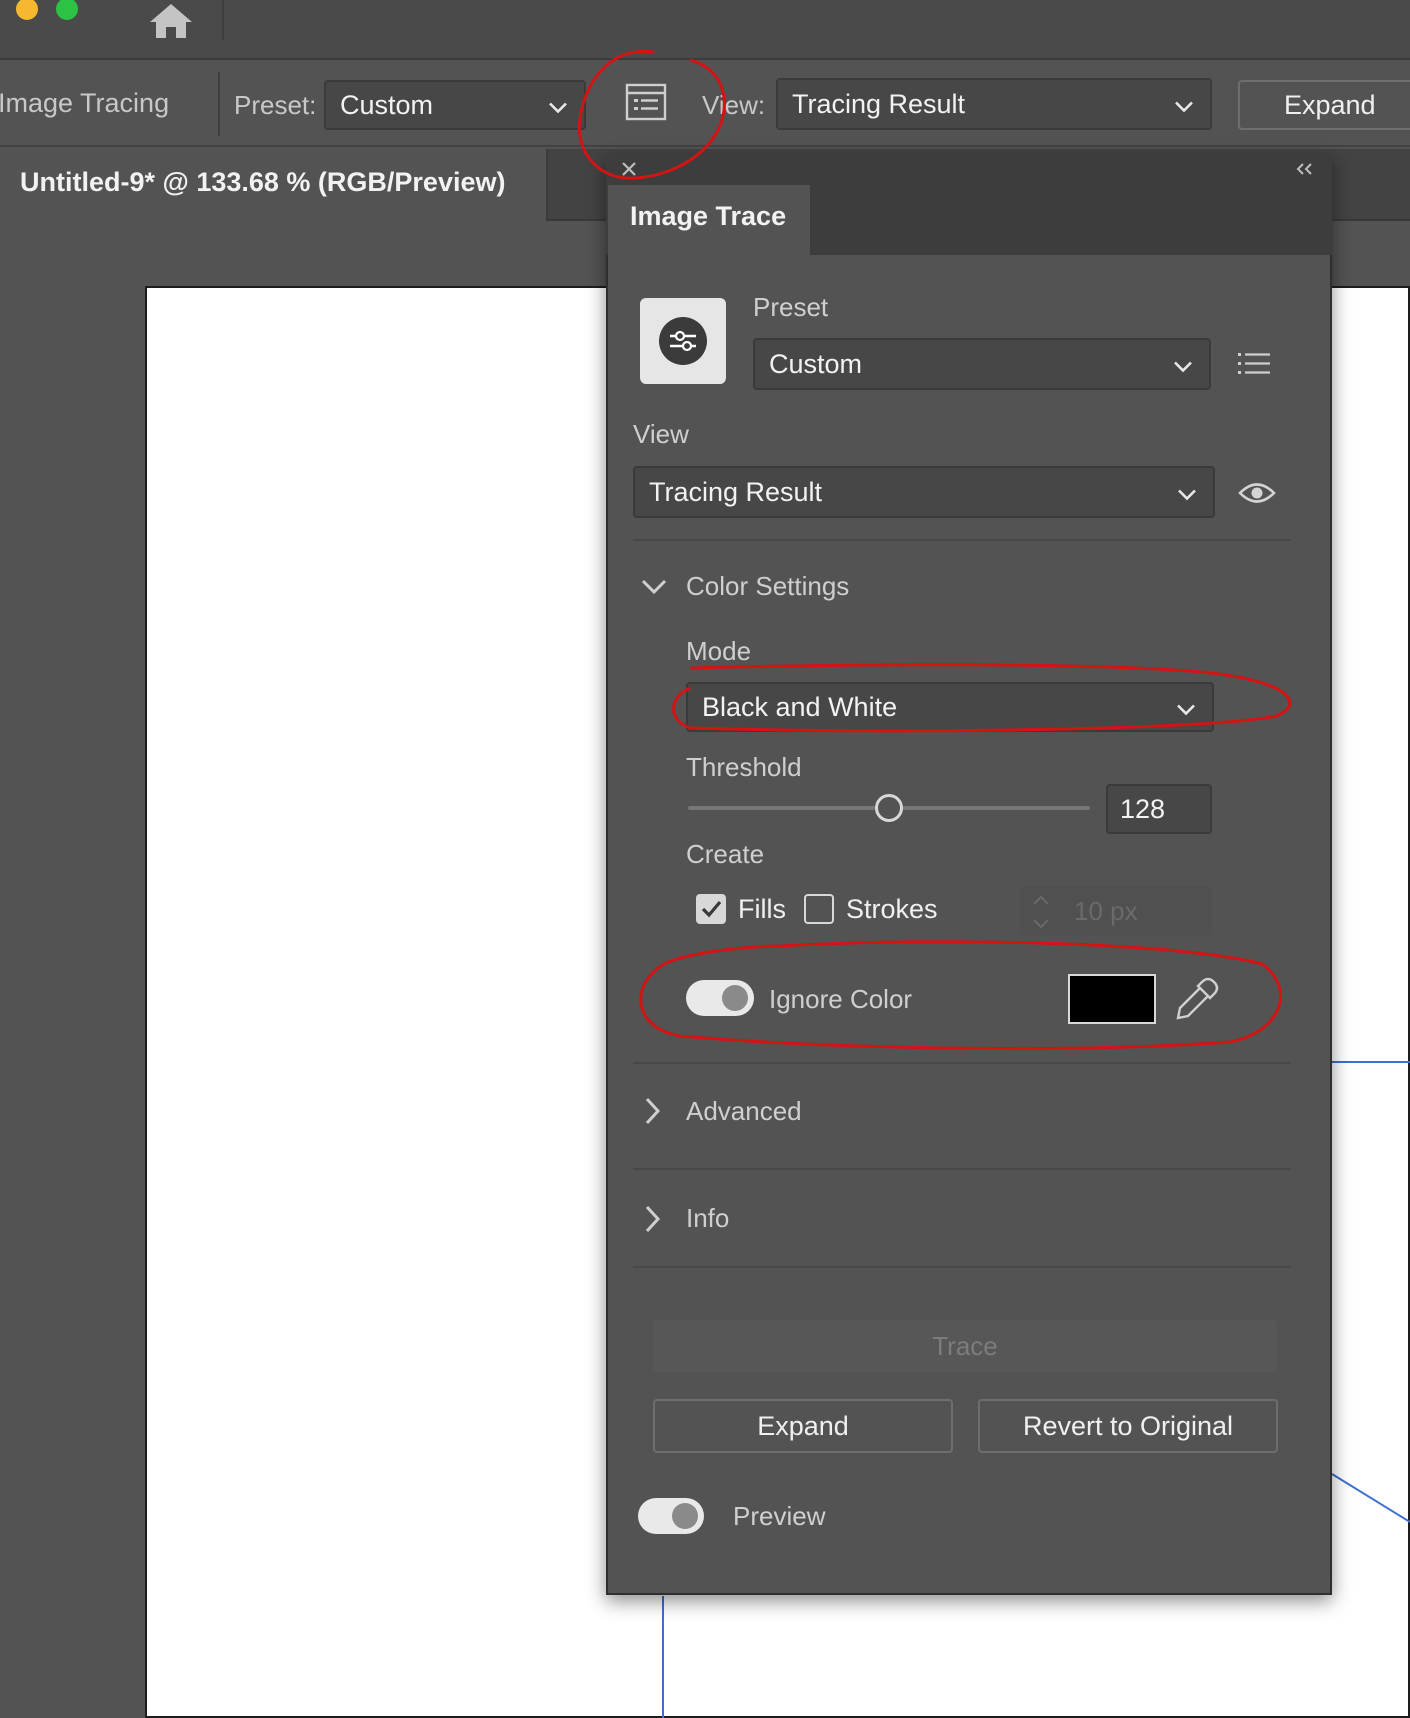 Image resolution: width=1410 pixels, height=1718 pixels. What do you see at coordinates (779, 1516) in the screenshot?
I see `preview-label: Preview` at bounding box center [779, 1516].